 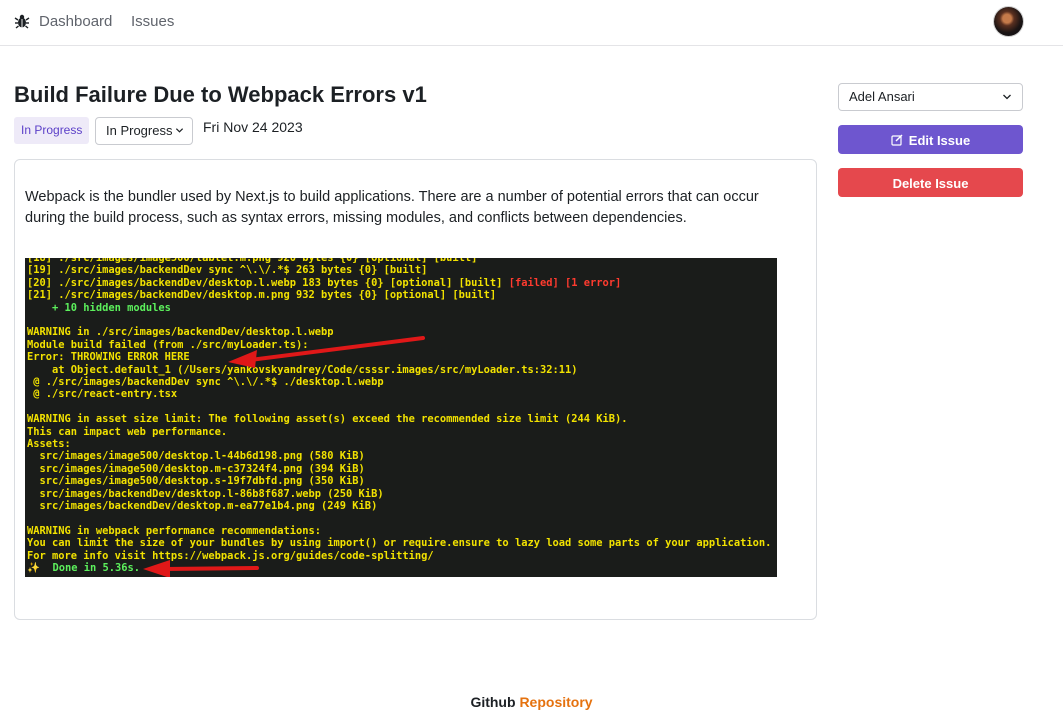 What do you see at coordinates (939, 140) in the screenshot?
I see `edit-issue-label: Edit Issue` at bounding box center [939, 140].